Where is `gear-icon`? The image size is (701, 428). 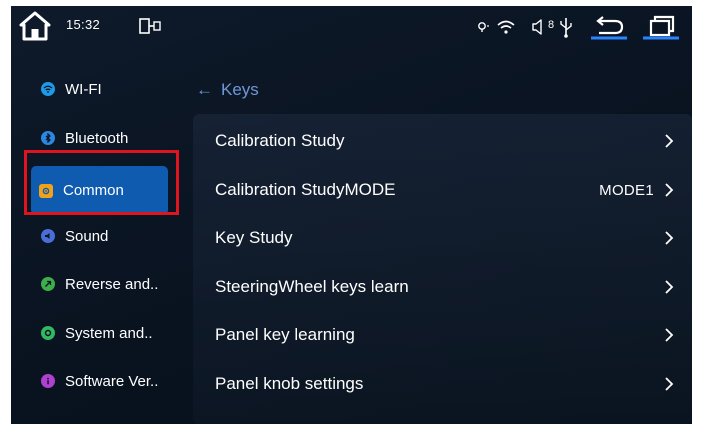 gear-icon is located at coordinates (46, 190).